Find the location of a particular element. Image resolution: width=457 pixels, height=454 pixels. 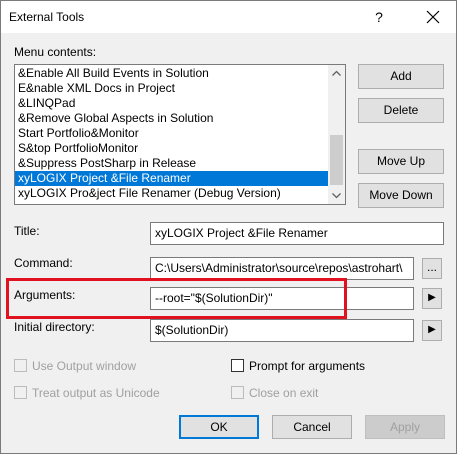

checkbox-label: Use Output window is located at coordinates (84, 366).